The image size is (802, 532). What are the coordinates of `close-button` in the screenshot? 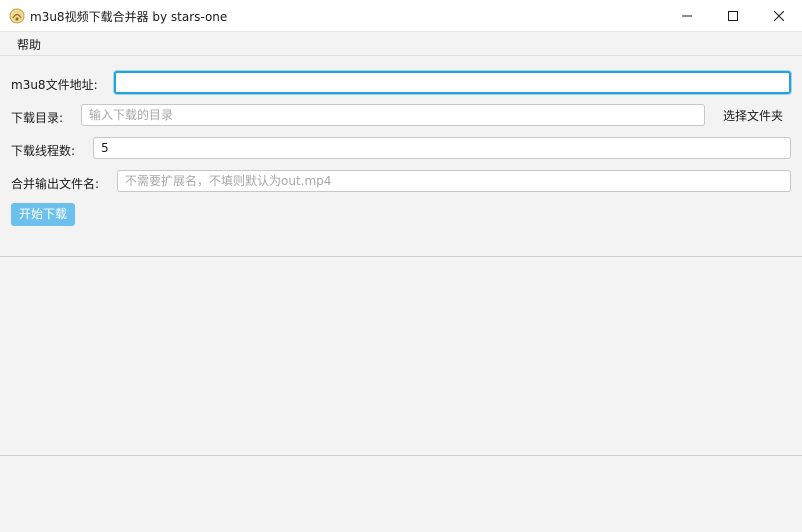 It's located at (779, 16).